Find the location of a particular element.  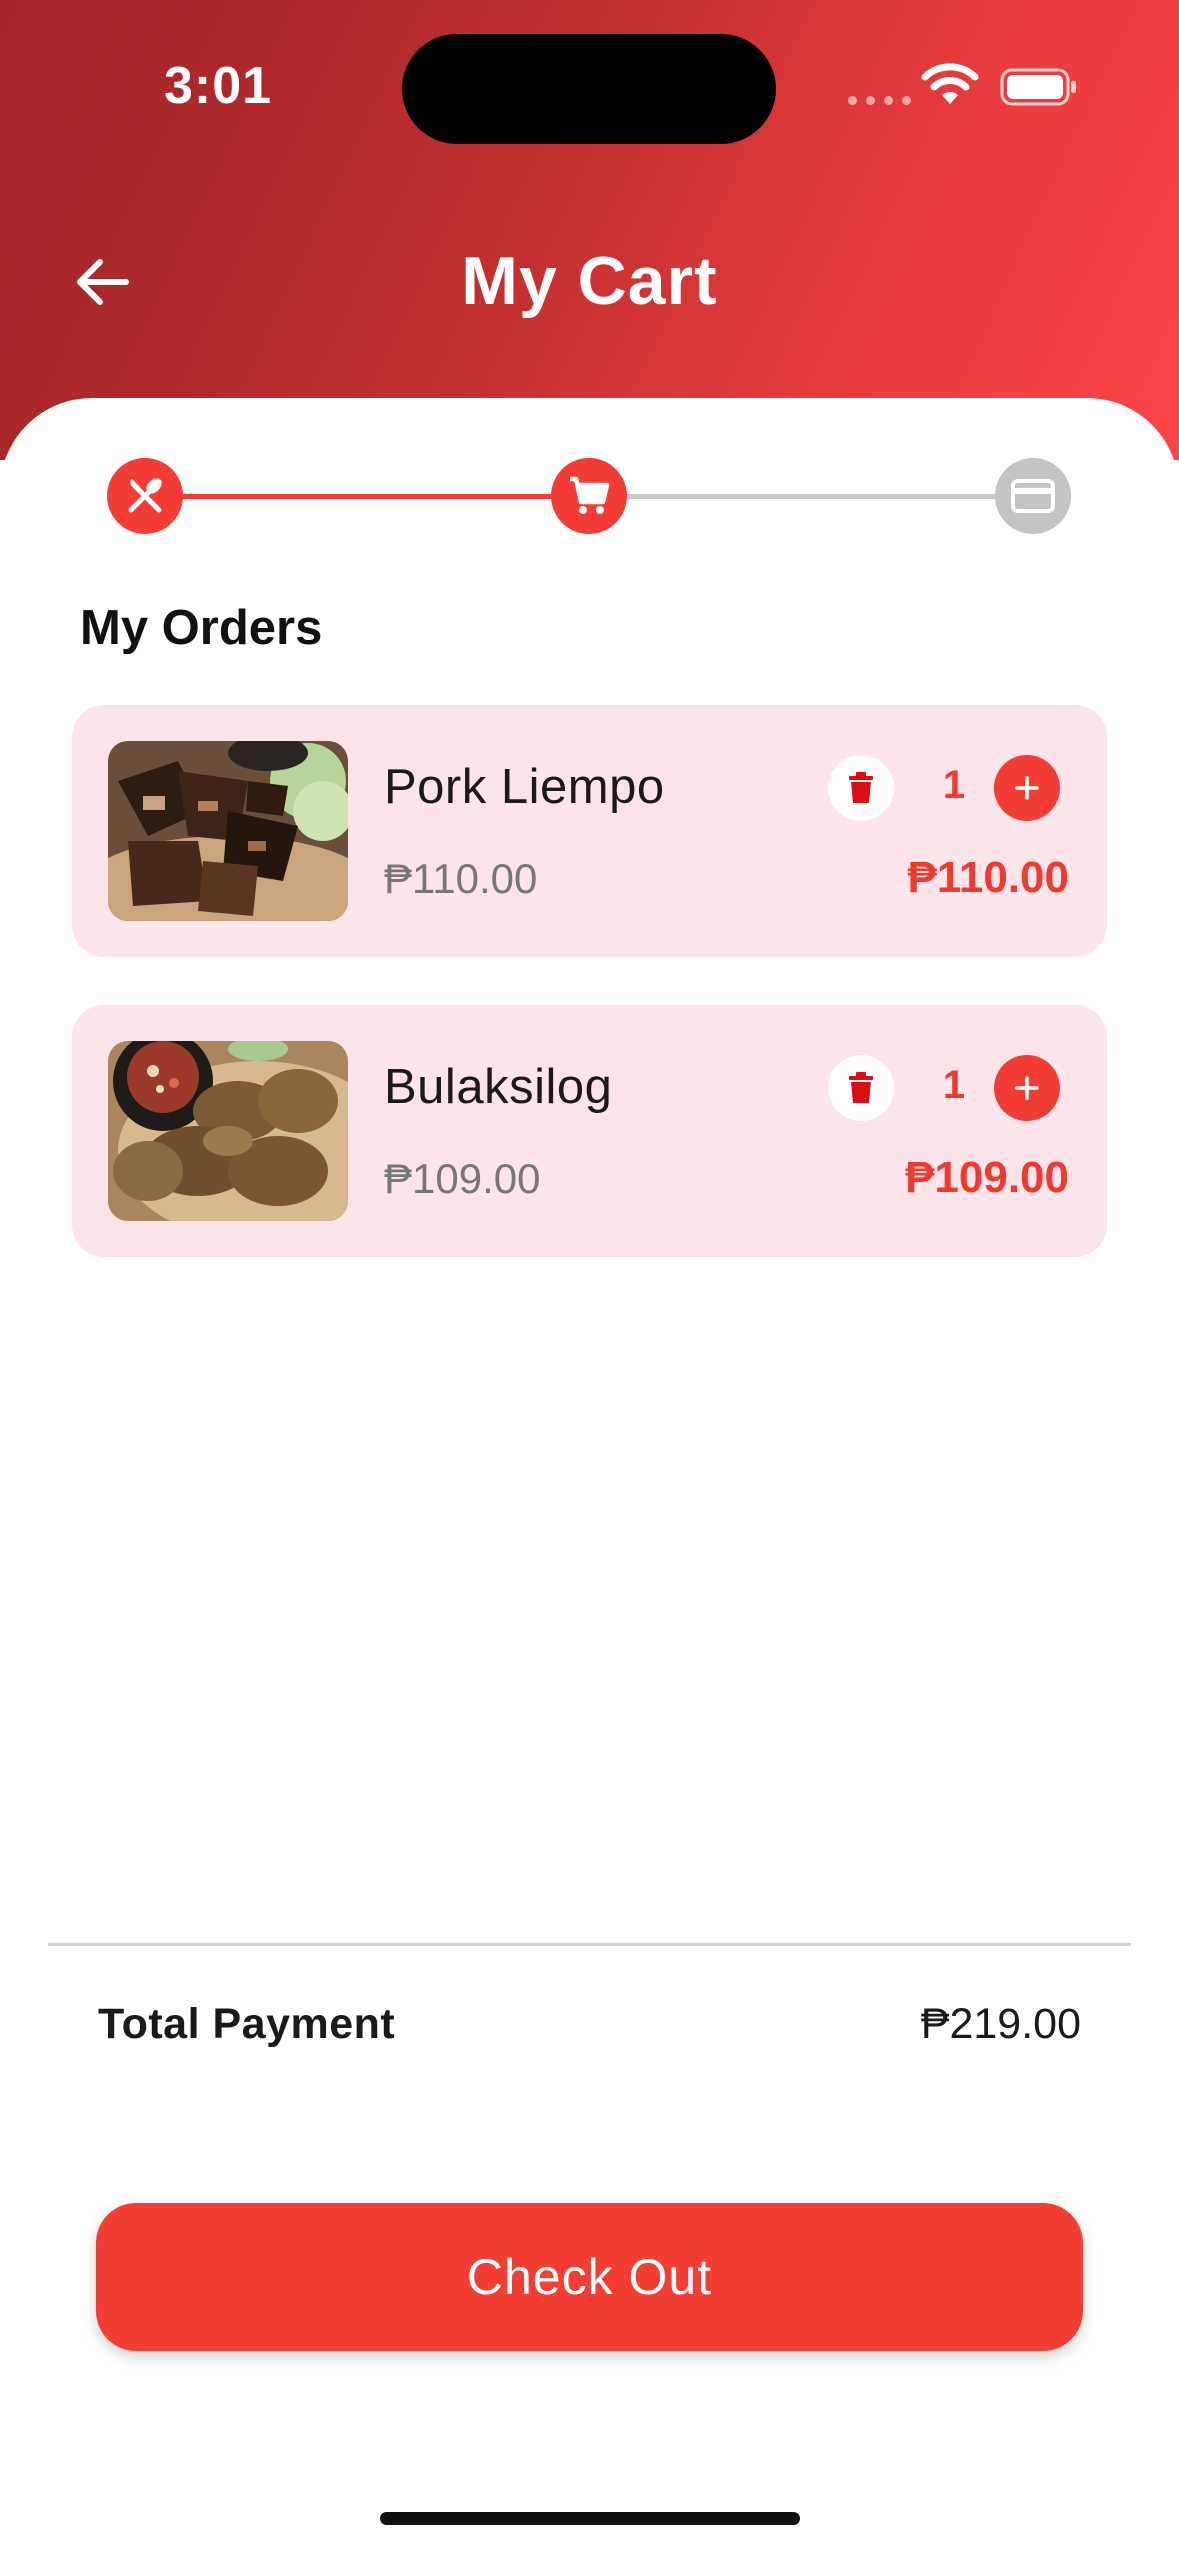

item-name: Bulaksilog is located at coordinates (498, 1087).